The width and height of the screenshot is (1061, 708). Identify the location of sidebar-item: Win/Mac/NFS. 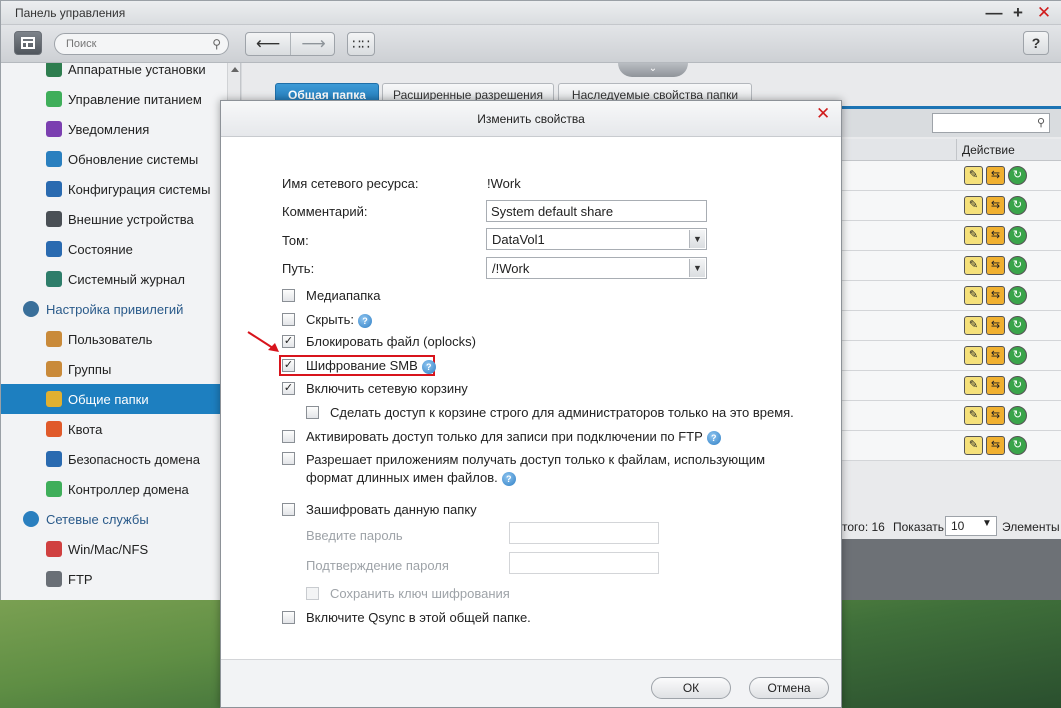
(114, 549).